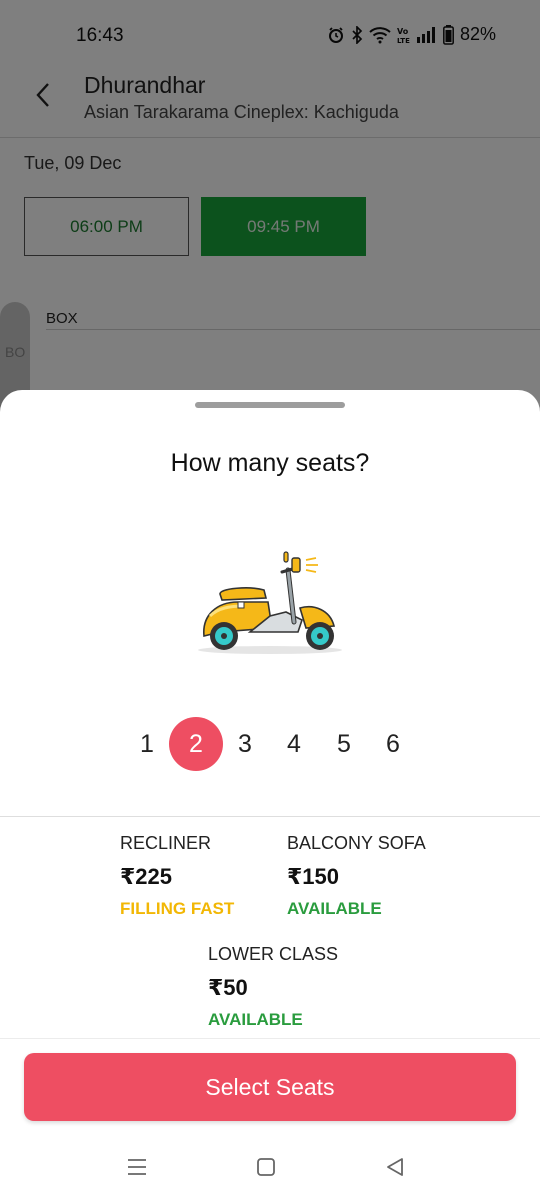 Image resolution: width=540 pixels, height=1199 pixels. What do you see at coordinates (270, 816) in the screenshot?
I see `tiers-divider` at bounding box center [270, 816].